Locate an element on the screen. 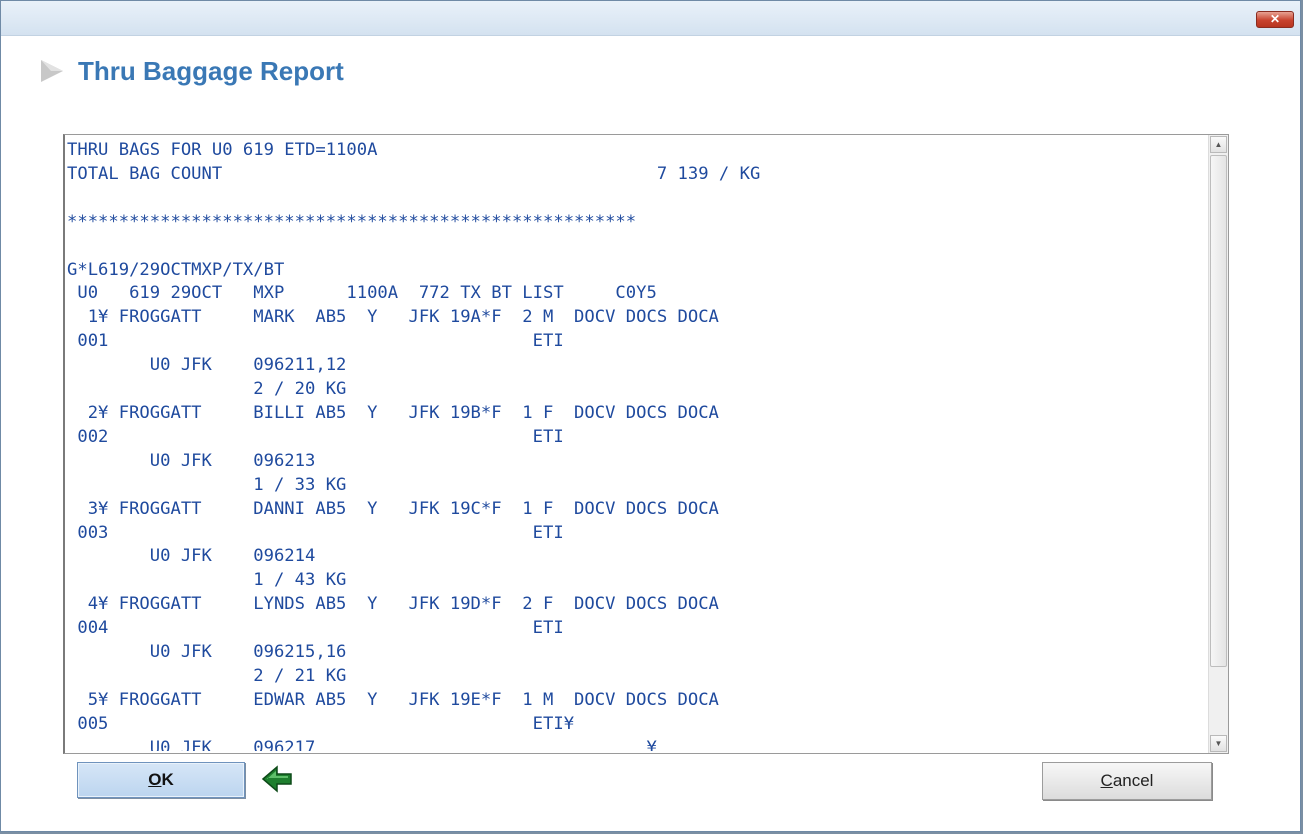 The width and height of the screenshot is (1303, 834). scroll-up-button: ▲ is located at coordinates (1218, 144).